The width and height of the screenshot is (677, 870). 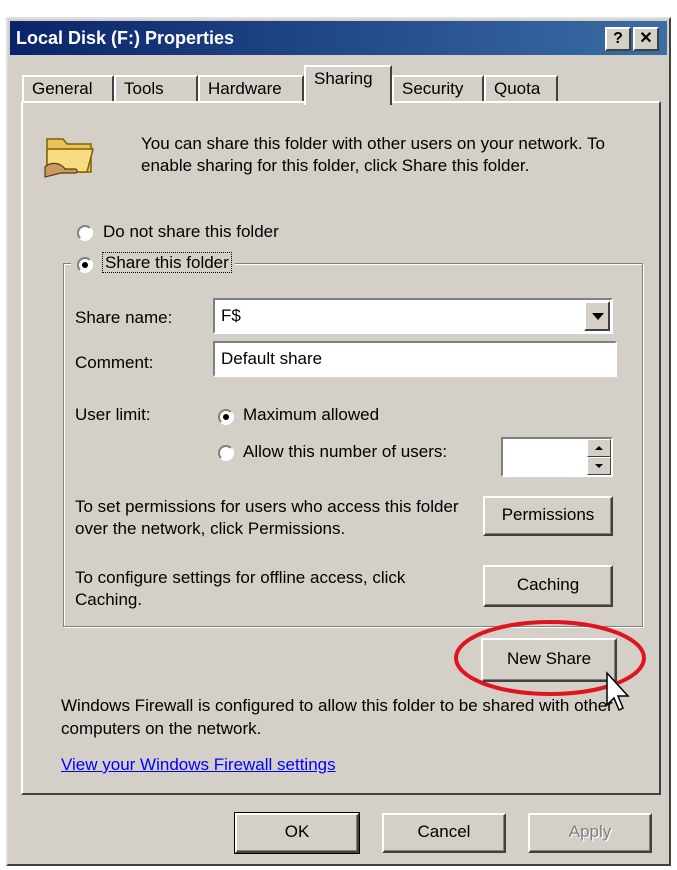 What do you see at coordinates (85, 233) in the screenshot?
I see `do-not-share-radio` at bounding box center [85, 233].